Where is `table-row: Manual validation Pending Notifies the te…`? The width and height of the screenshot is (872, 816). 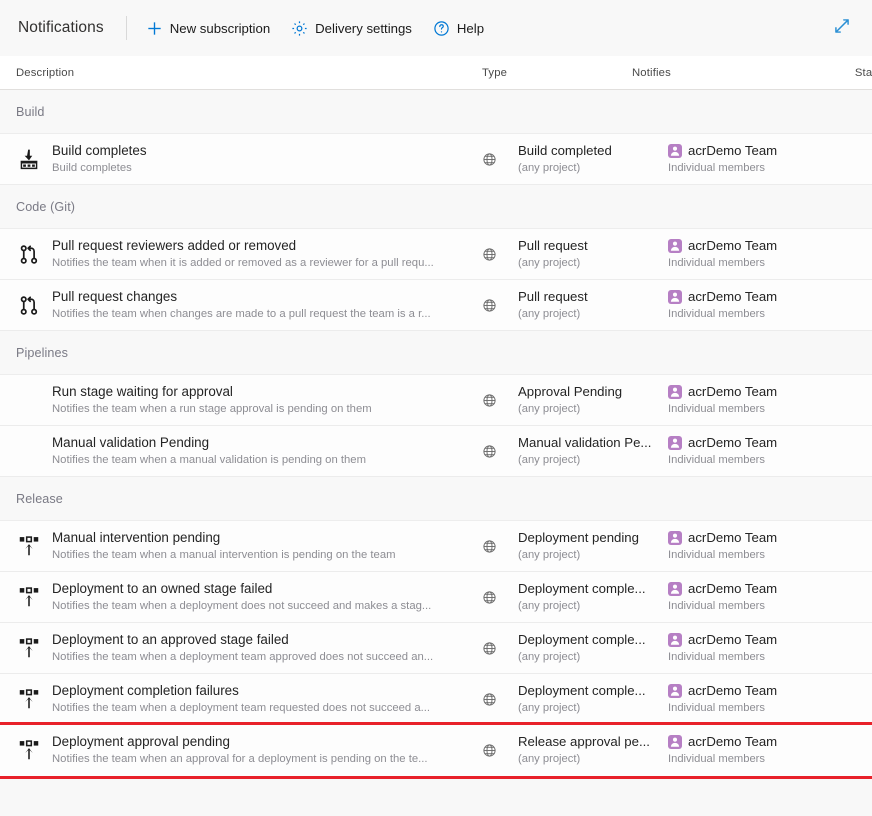
table-row: Manual validation Pending Notifies the te… is located at coordinates (436, 451).